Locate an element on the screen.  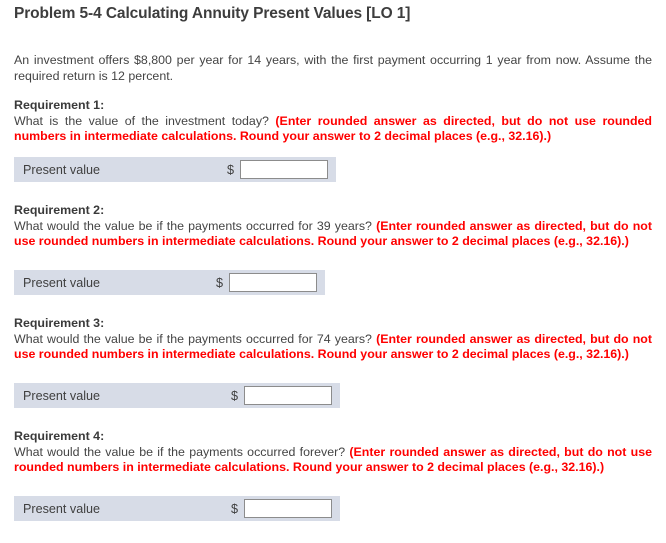
answer-row-1: Present value $ is located at coordinates (175, 169).